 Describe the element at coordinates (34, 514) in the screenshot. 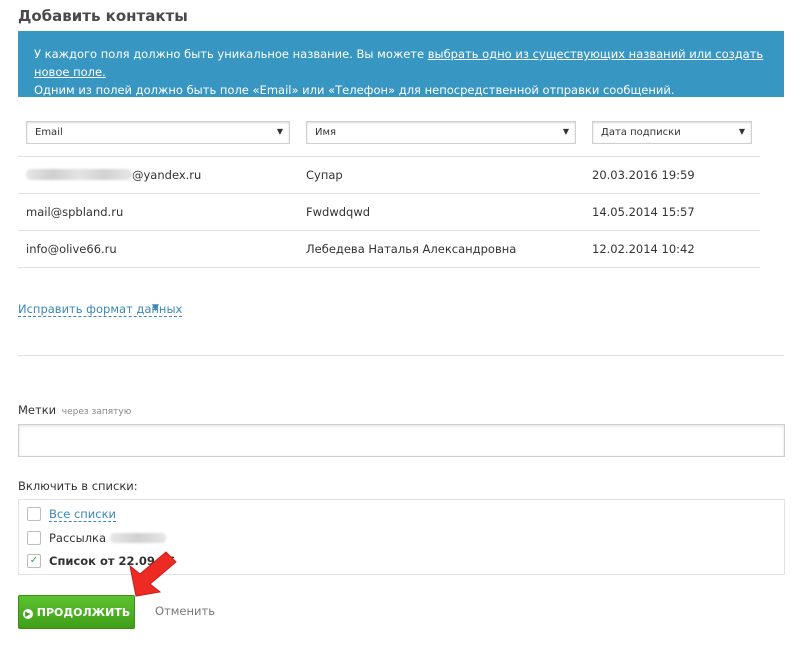

I see `checkbox-all-lists` at that location.